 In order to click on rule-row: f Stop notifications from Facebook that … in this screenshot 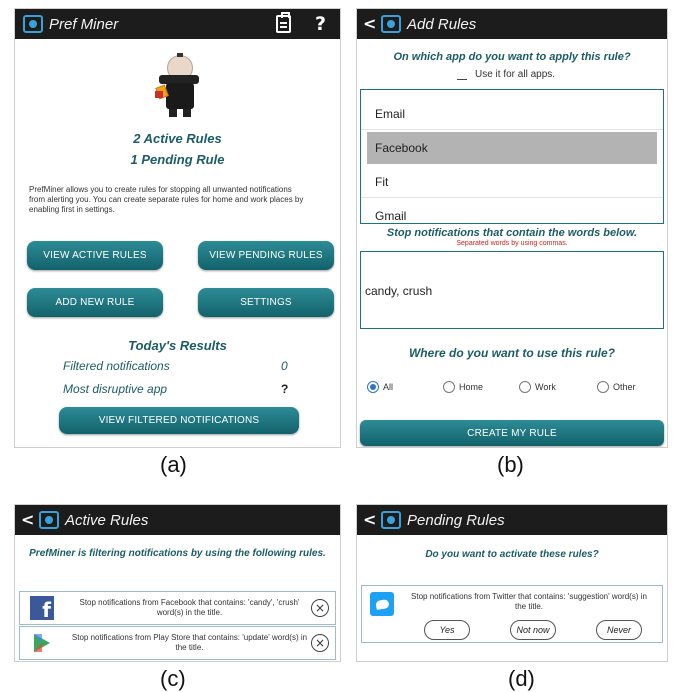, I will do `click(177, 608)`.